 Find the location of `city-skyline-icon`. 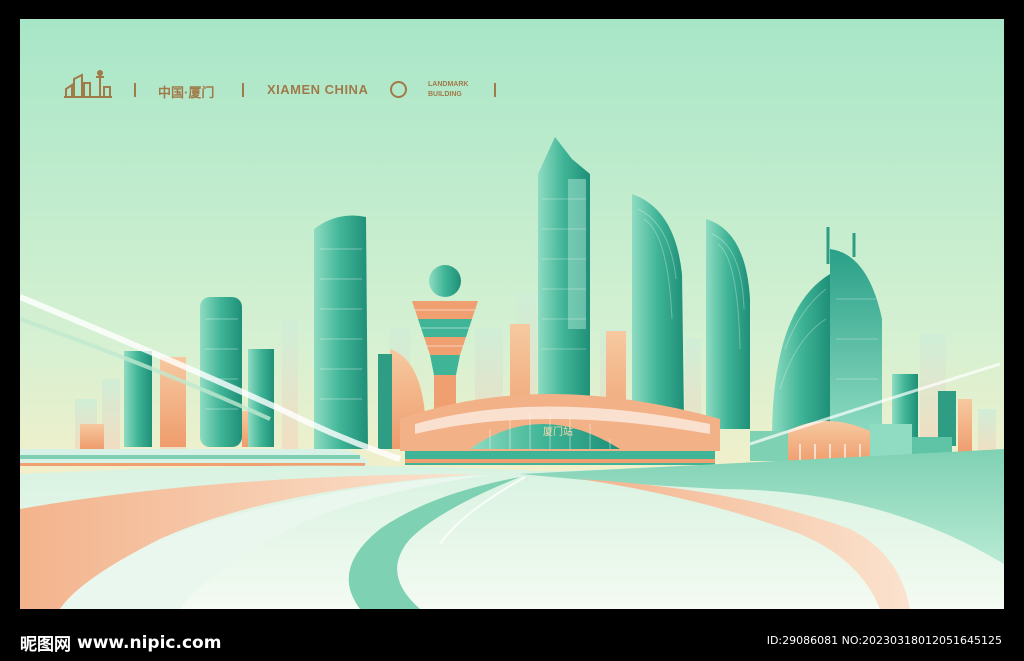

city-skyline-icon is located at coordinates (88, 84).